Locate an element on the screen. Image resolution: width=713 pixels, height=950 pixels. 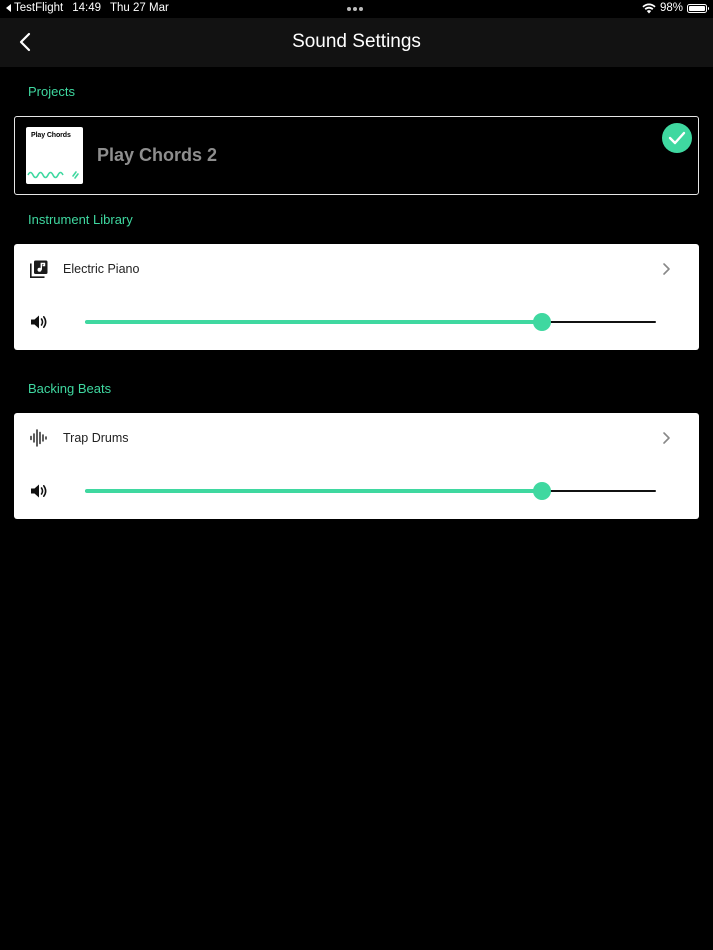
thumbnail-wave-icon is located at coordinates (53, 175).